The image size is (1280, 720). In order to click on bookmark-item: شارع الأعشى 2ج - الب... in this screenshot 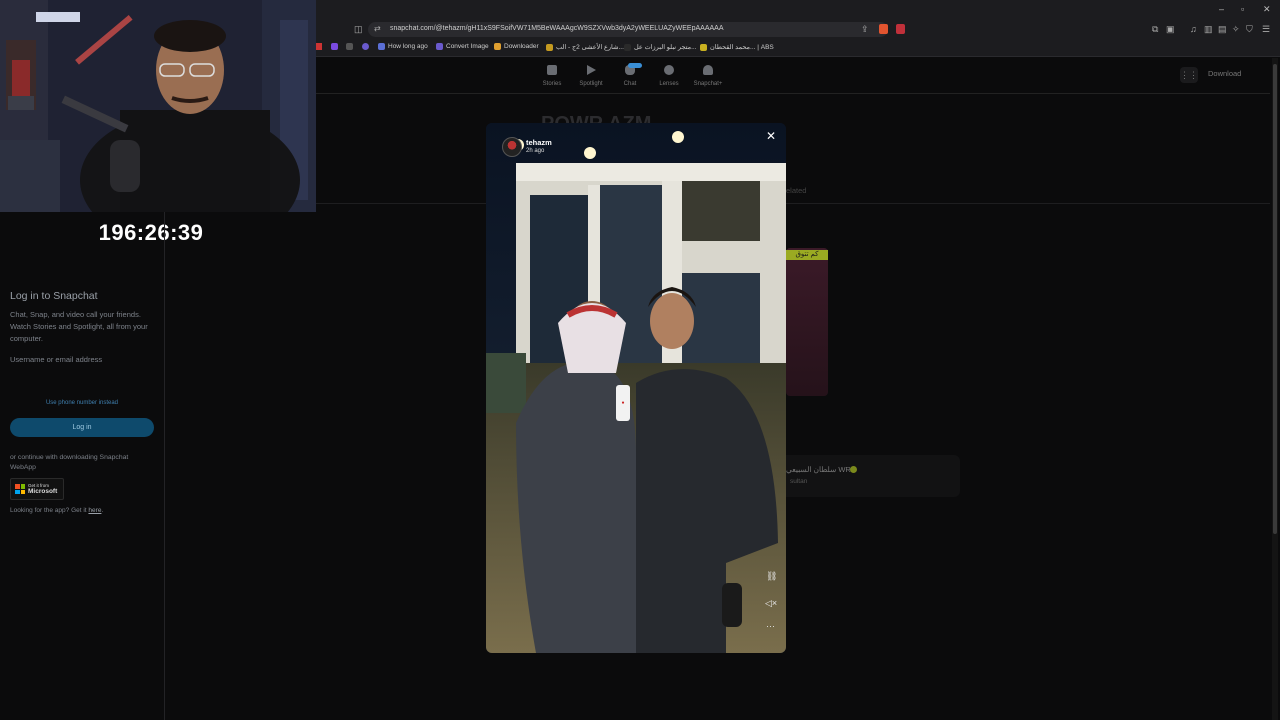, I will do `click(585, 47)`.